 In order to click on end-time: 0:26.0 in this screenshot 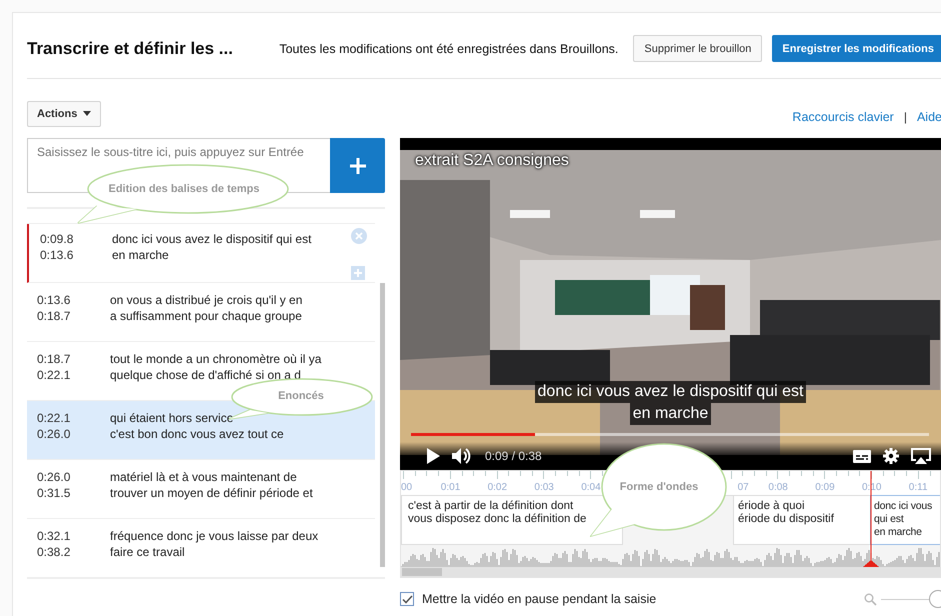, I will do `click(73, 434)`.